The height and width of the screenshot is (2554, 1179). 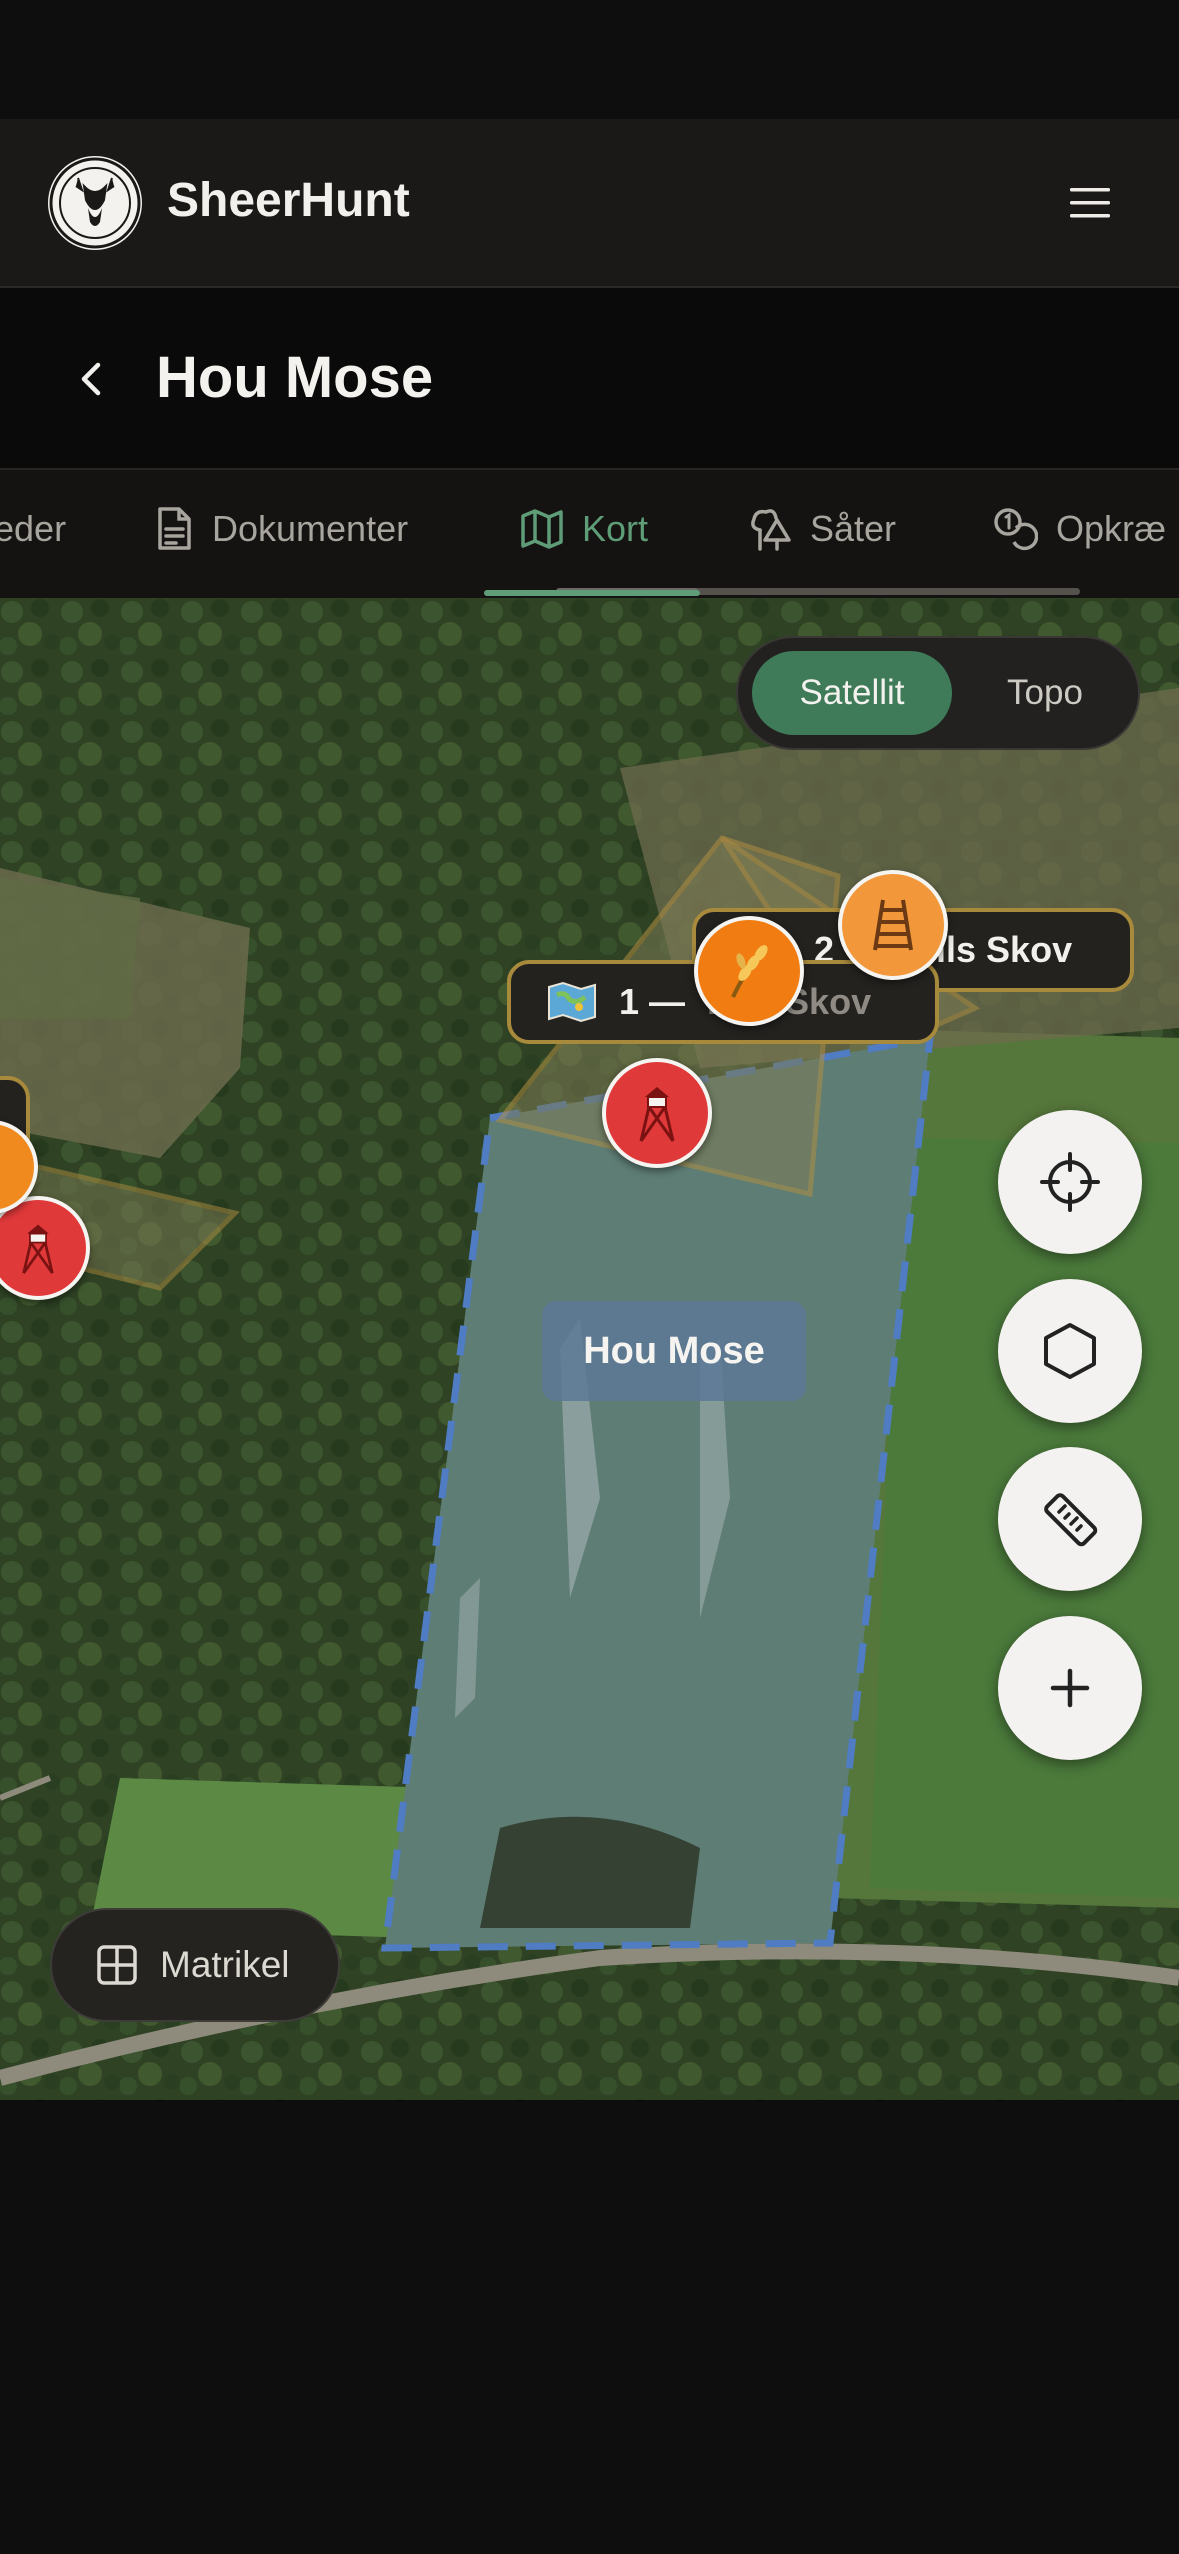 I want to click on back-button, so click(x=91, y=379).